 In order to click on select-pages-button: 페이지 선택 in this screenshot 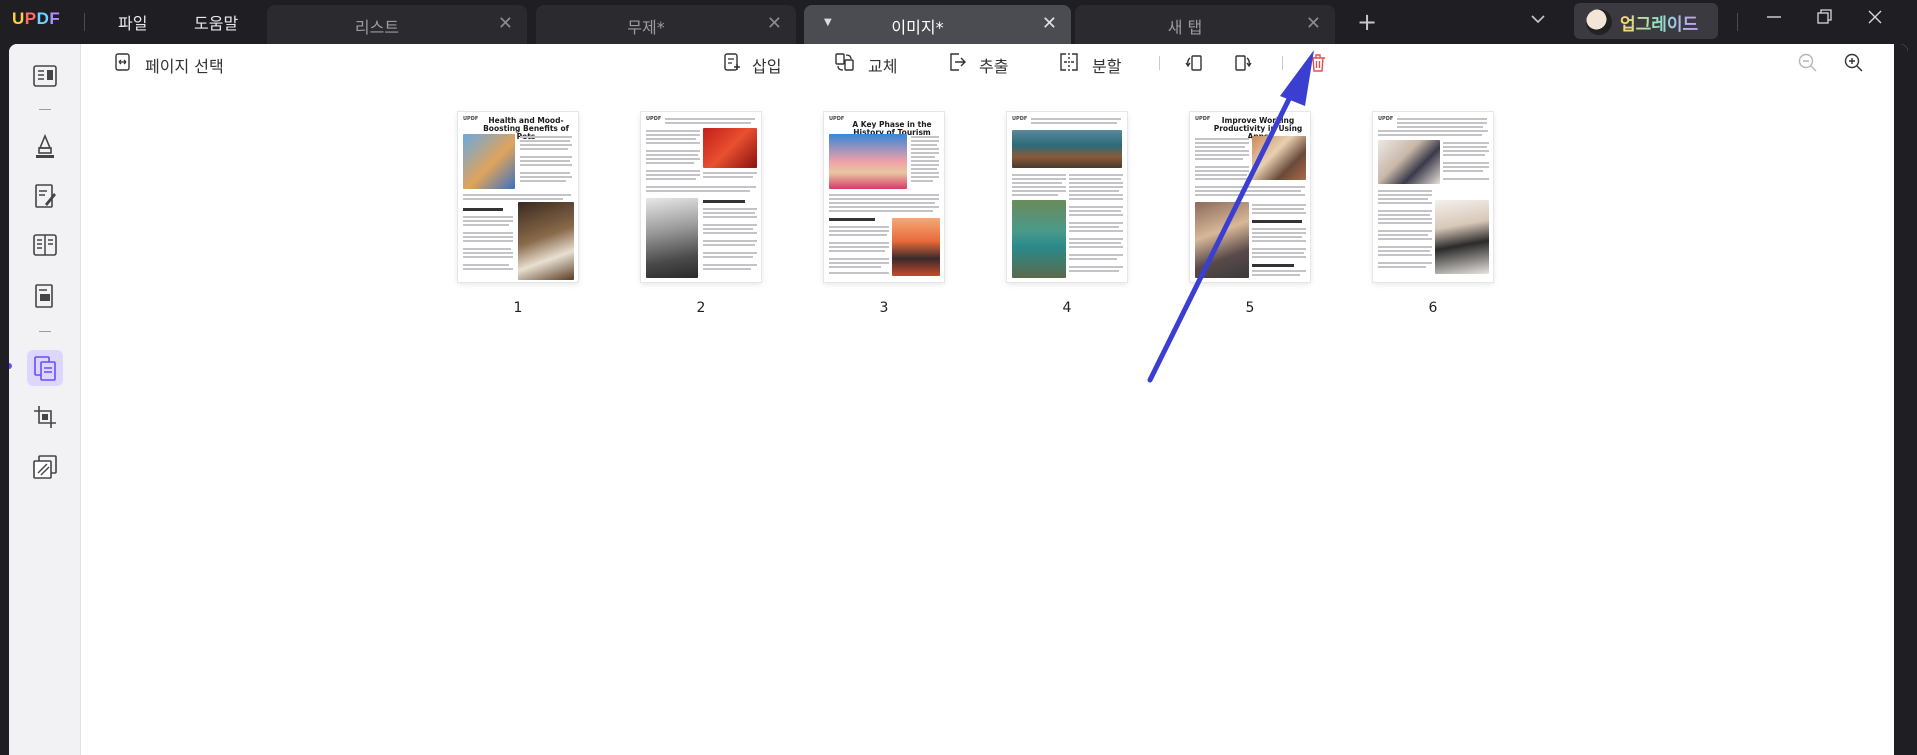, I will do `click(178, 64)`.